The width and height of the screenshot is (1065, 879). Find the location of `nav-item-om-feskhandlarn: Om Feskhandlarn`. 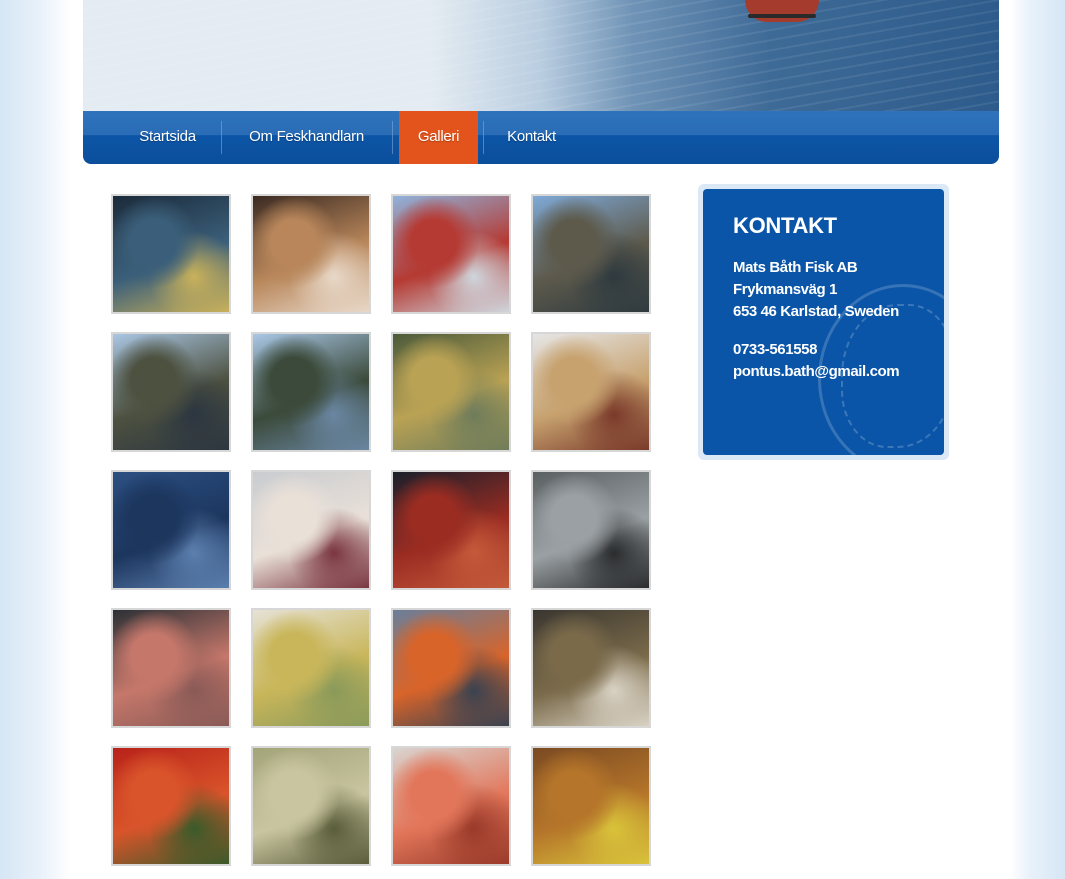

nav-item-om-feskhandlarn: Om Feskhandlarn is located at coordinates (306, 137).